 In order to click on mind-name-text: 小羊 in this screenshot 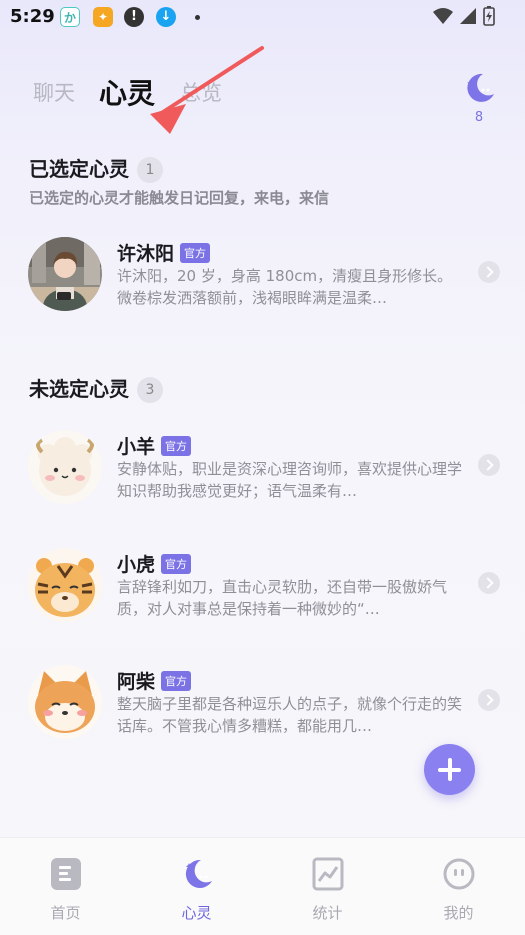, I will do `click(136, 447)`.